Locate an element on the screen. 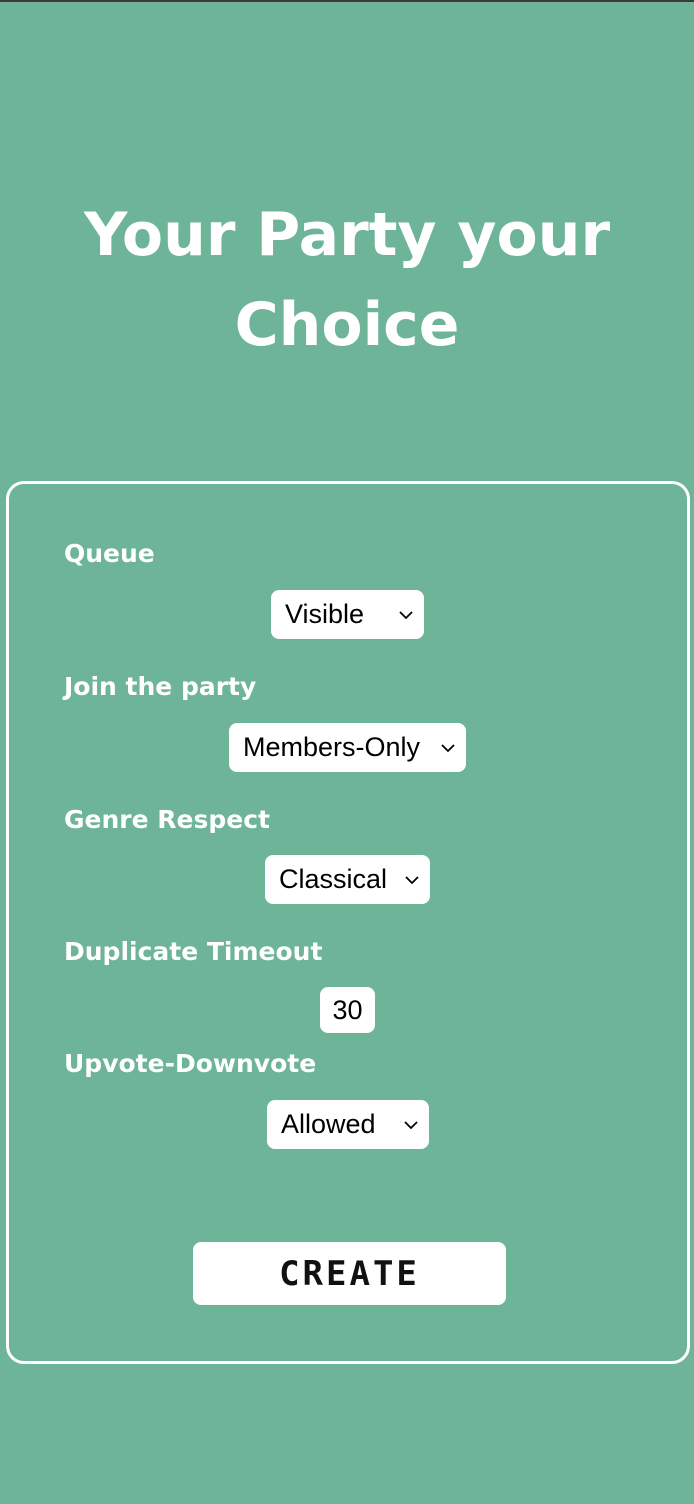 The width and height of the screenshot is (694, 1504). queue-select: Visible is located at coordinates (347, 614).